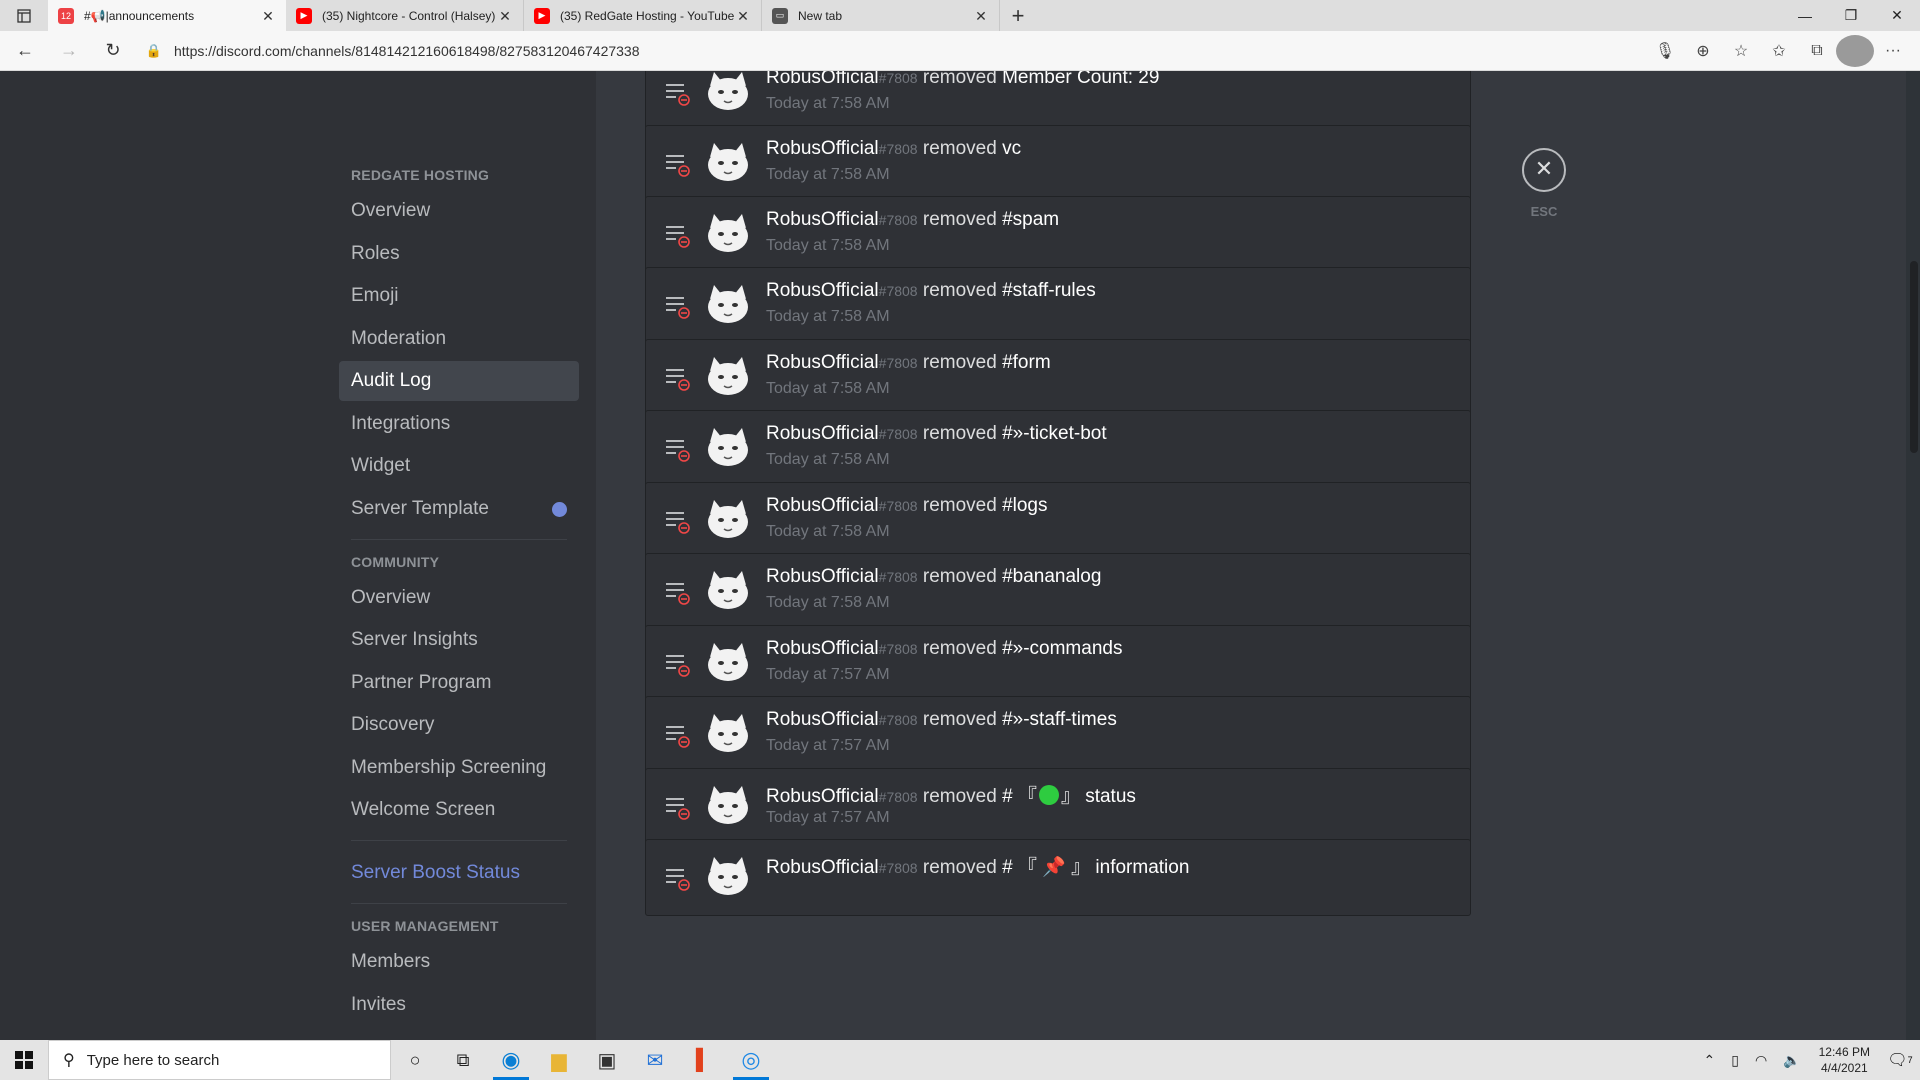 This screenshot has width=1920, height=1080. I want to click on sidebar-item-moderation: Moderation, so click(459, 339).